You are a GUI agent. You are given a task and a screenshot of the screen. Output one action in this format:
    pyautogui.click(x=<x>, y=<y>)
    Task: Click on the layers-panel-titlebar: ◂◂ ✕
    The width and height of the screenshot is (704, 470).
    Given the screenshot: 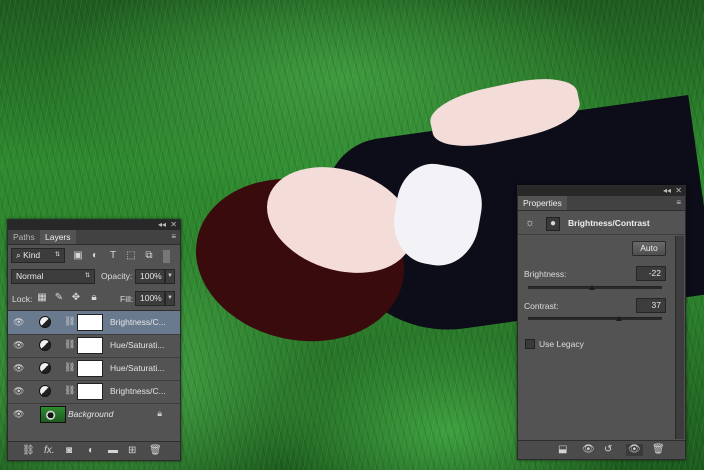 What is the action you would take?
    pyautogui.click(x=94, y=225)
    